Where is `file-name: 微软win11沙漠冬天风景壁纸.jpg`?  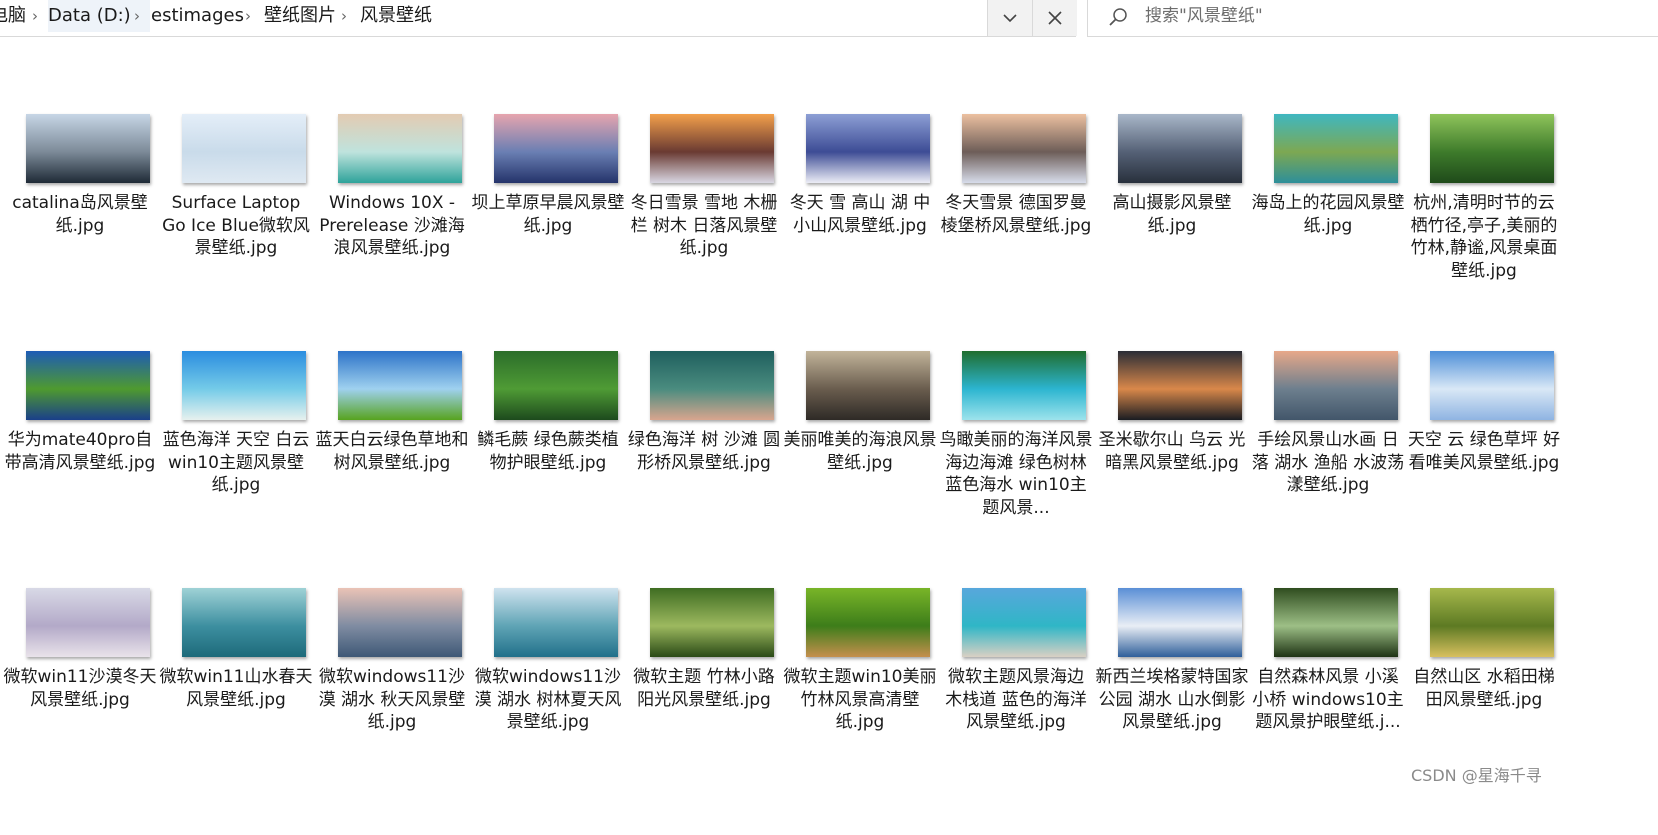 file-name: 微软win11沙漠冬天风景壁纸.jpg is located at coordinates (80, 688).